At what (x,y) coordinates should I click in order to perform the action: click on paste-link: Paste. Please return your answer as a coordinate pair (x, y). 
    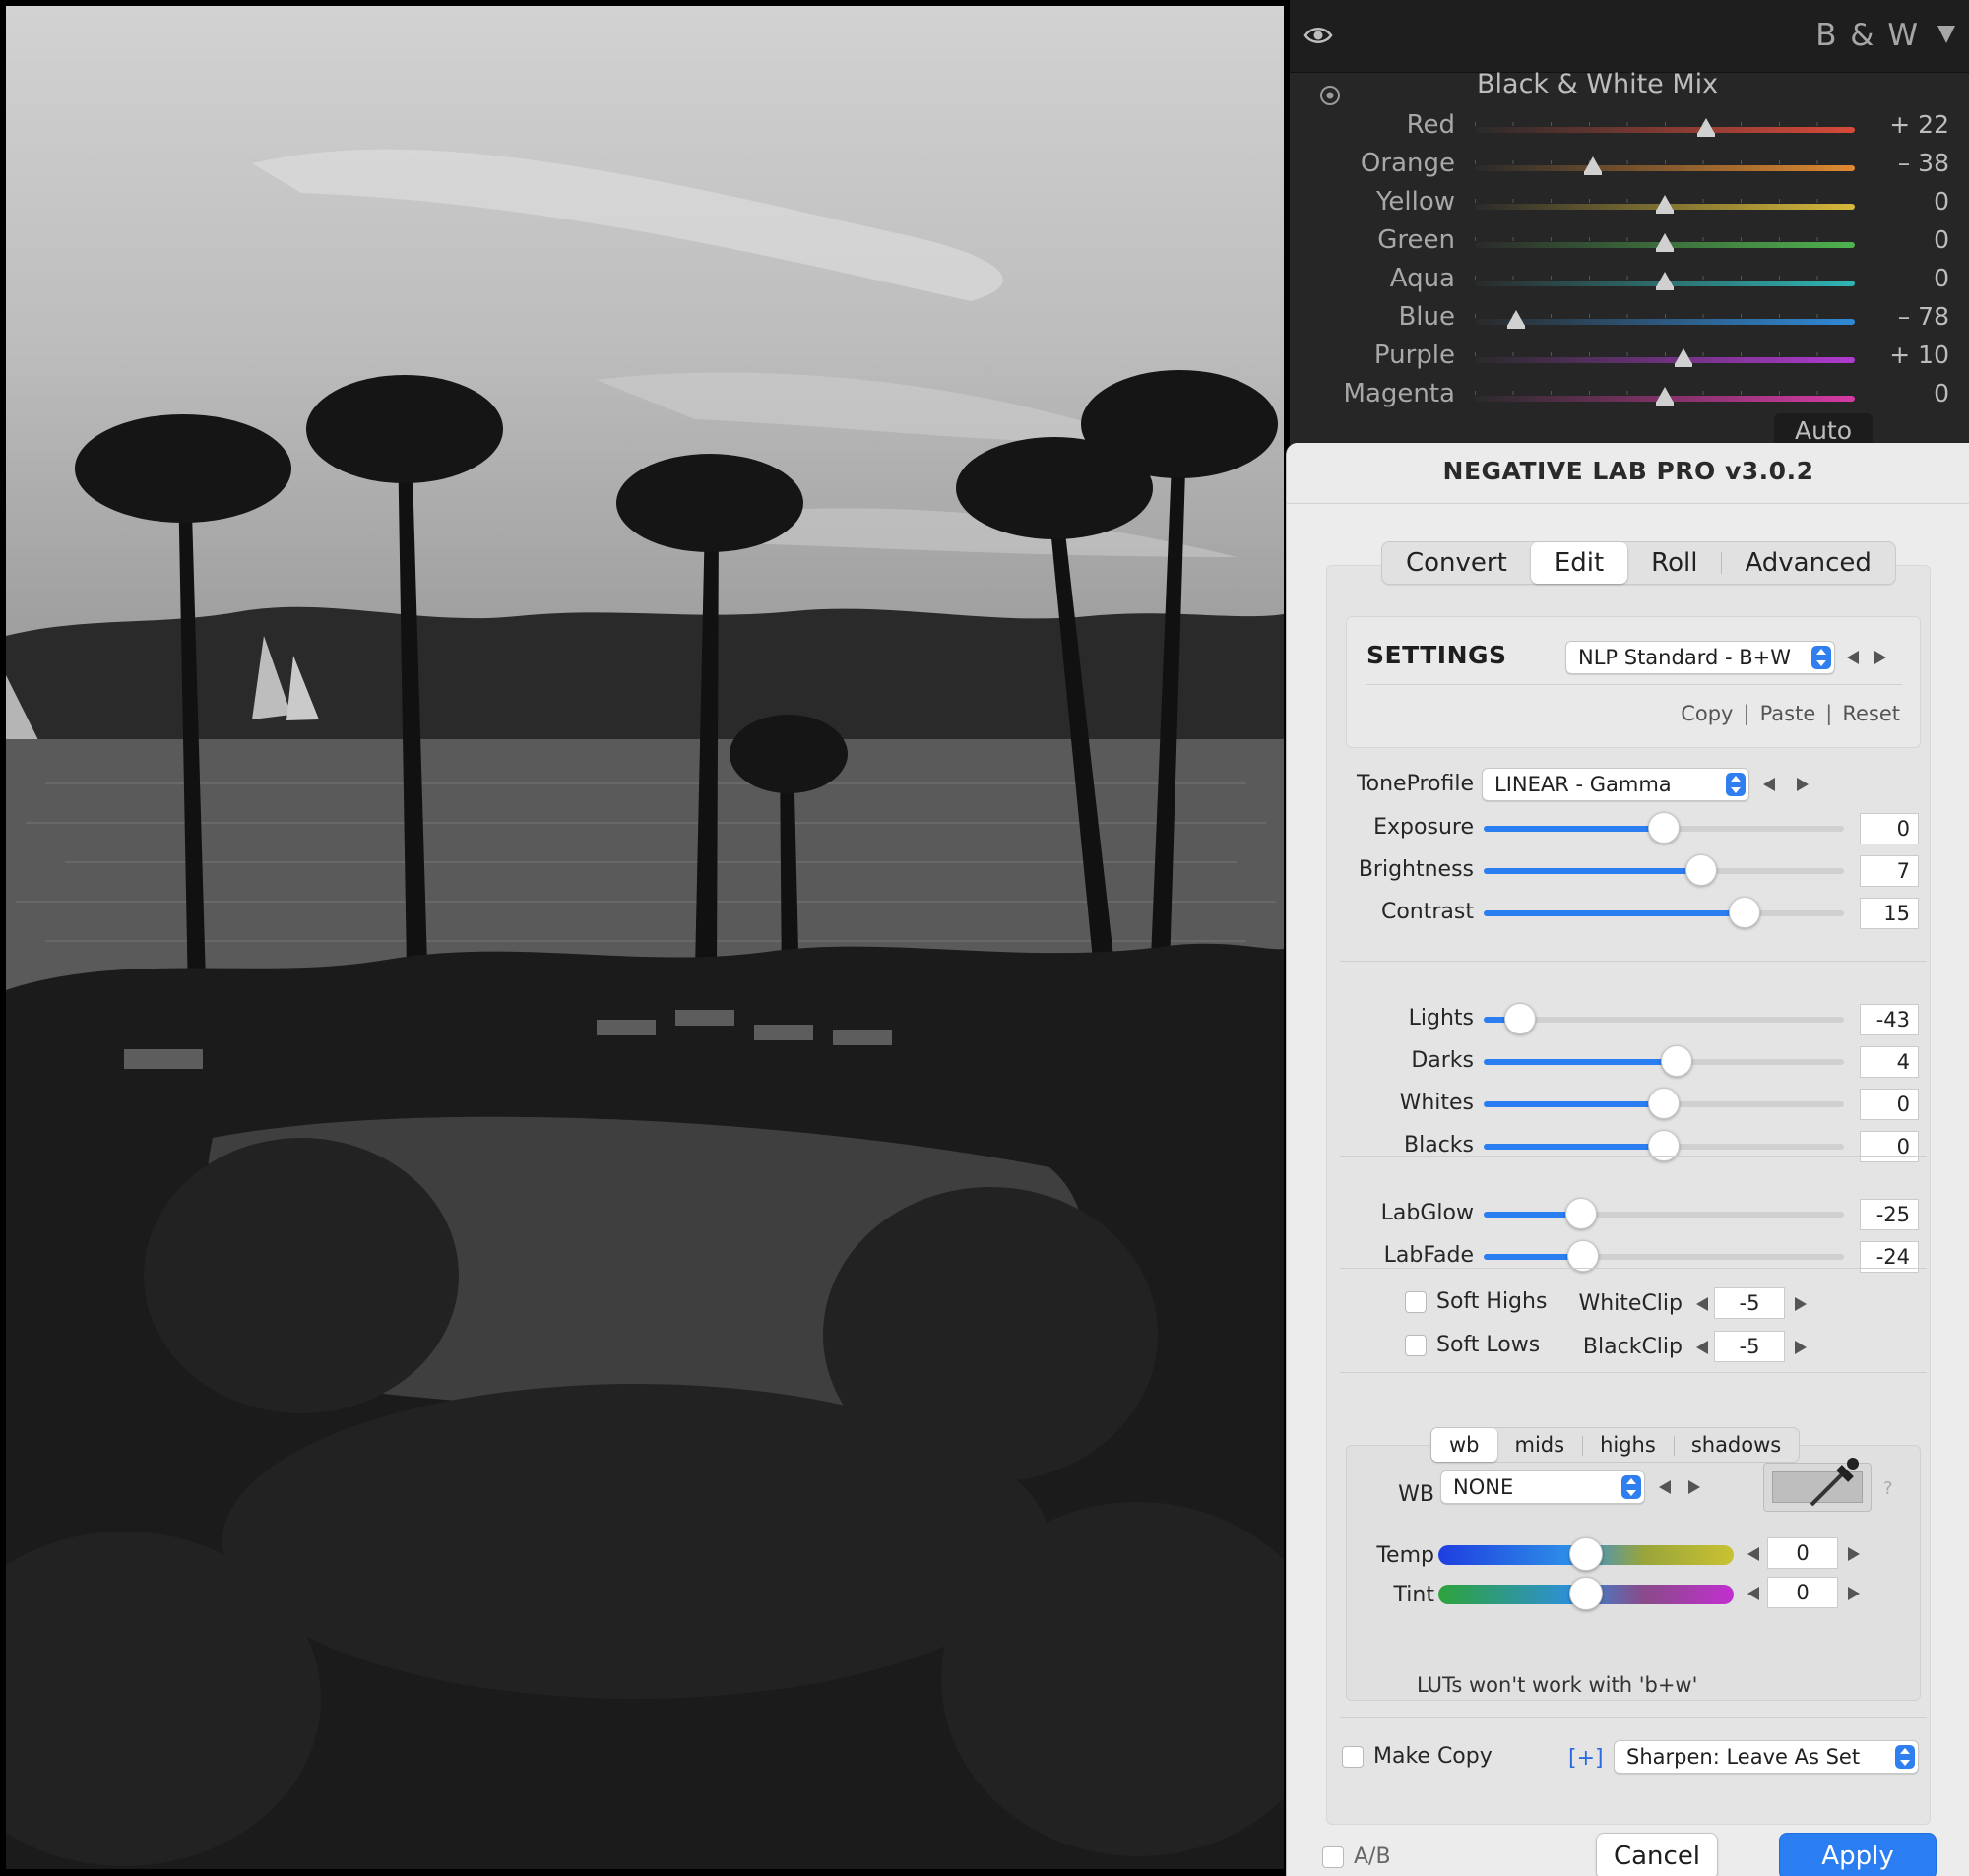
    Looking at the image, I should click on (1788, 713).